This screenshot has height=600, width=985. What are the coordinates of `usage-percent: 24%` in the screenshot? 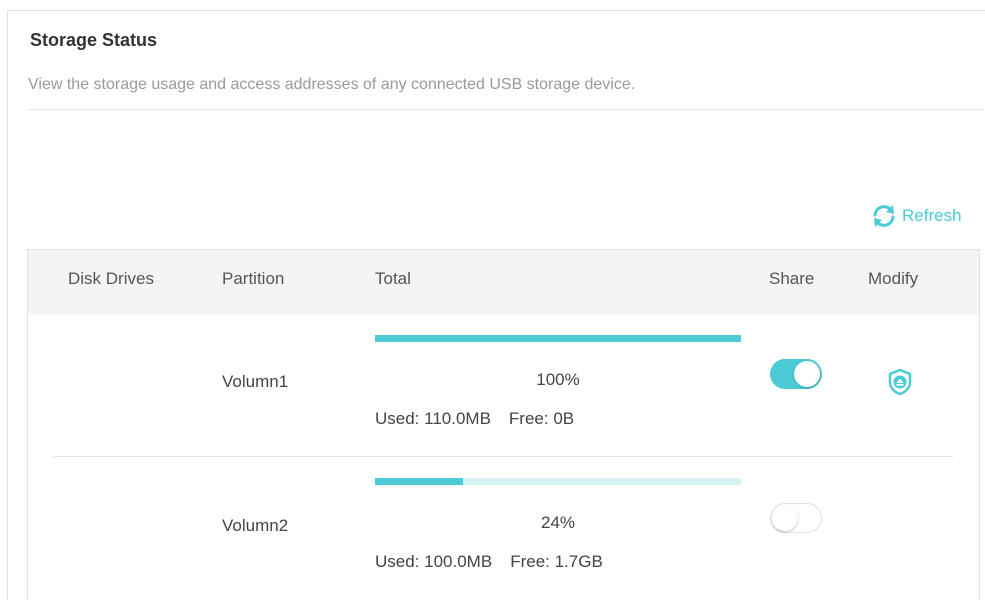 It's located at (558, 522).